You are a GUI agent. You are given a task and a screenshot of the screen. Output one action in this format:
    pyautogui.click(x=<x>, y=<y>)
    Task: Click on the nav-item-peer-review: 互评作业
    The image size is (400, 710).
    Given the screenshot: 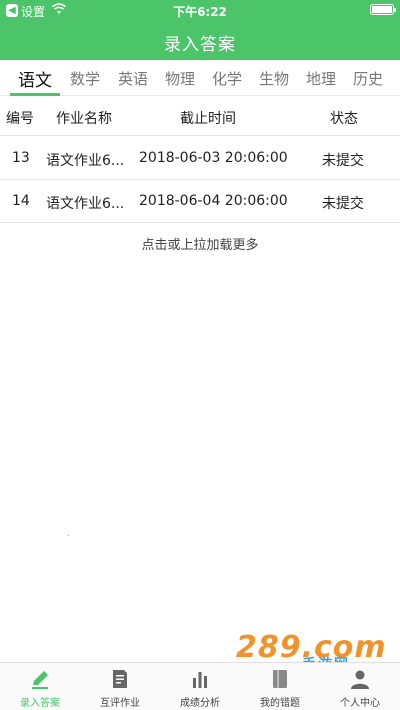 What is the action you would take?
    pyautogui.click(x=120, y=686)
    